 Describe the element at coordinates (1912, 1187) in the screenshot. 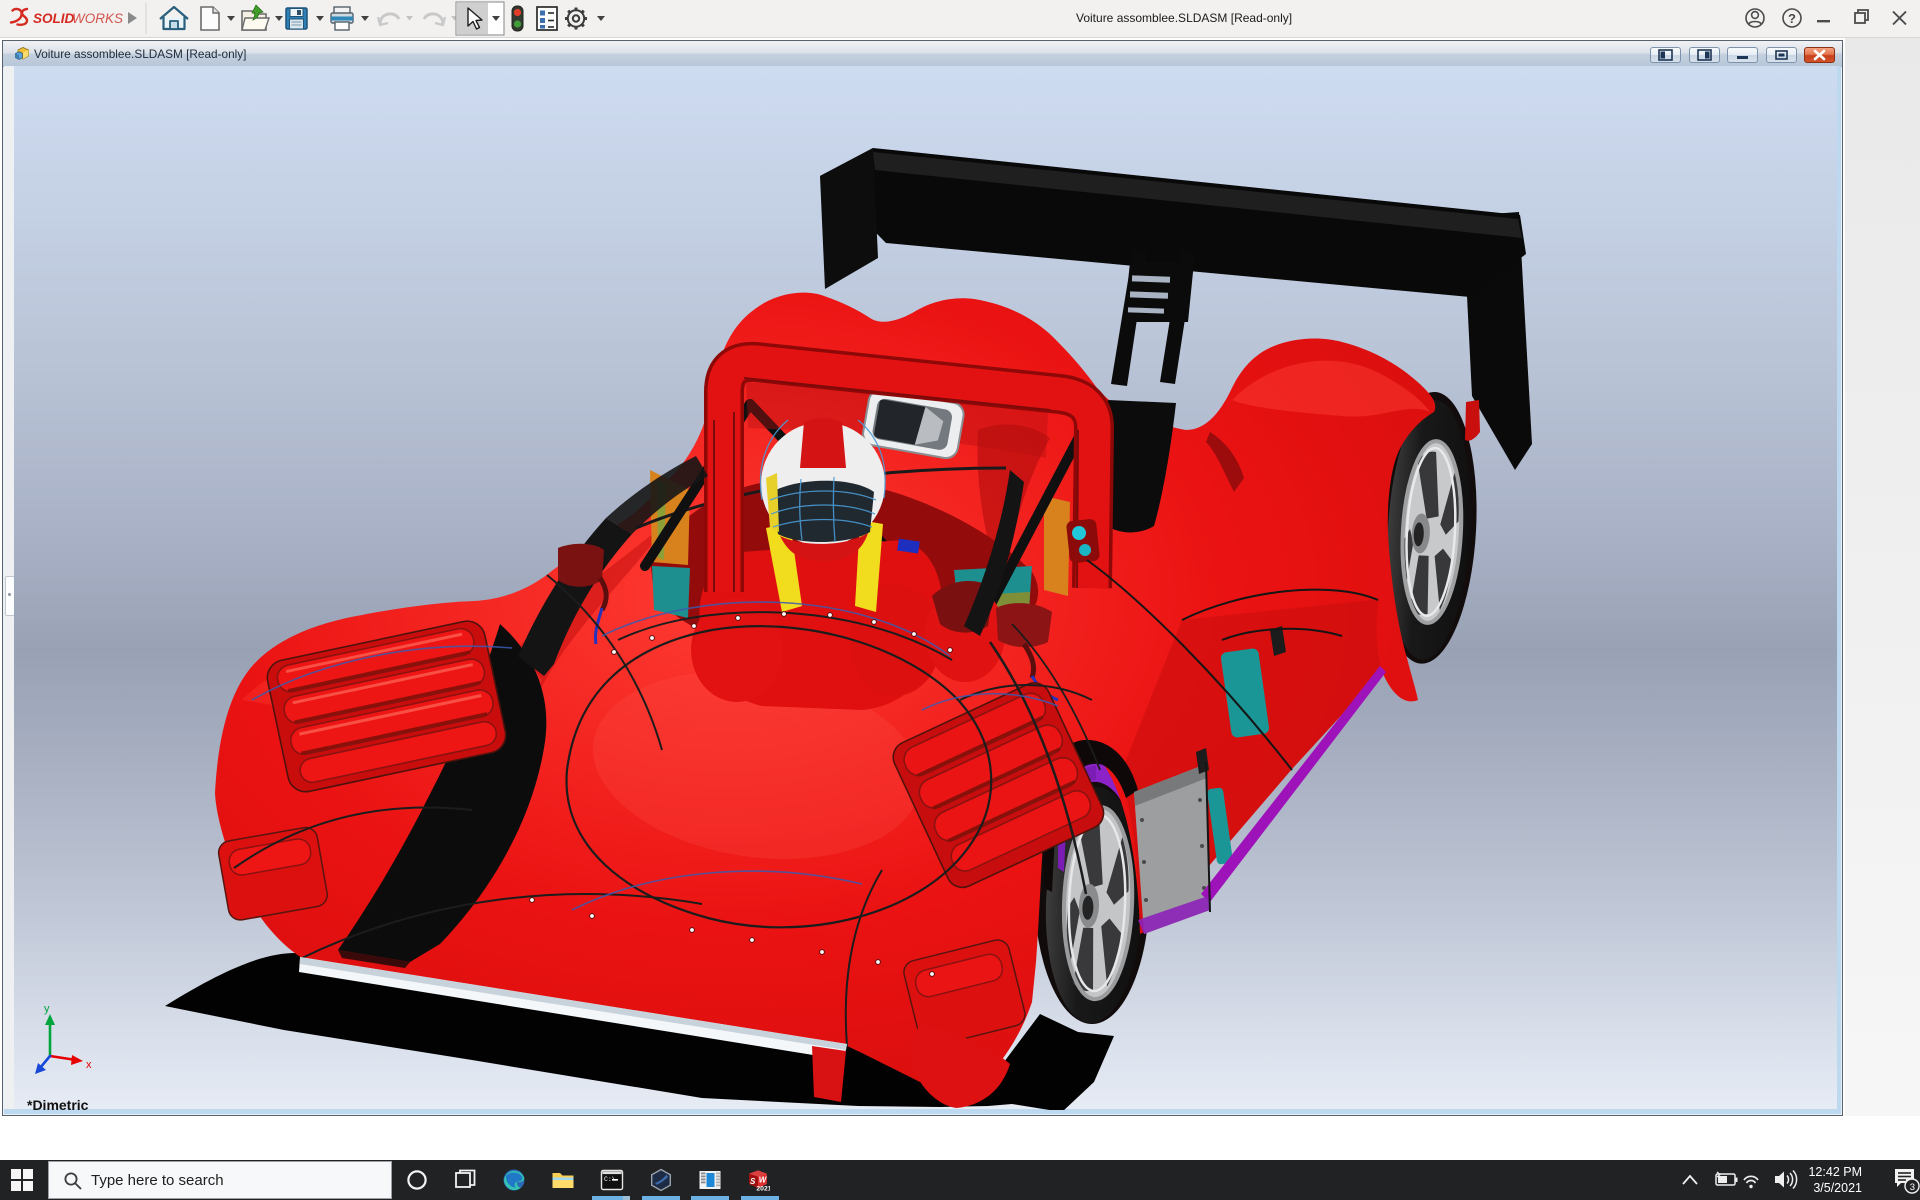

I see `svg-text: 3` at that location.